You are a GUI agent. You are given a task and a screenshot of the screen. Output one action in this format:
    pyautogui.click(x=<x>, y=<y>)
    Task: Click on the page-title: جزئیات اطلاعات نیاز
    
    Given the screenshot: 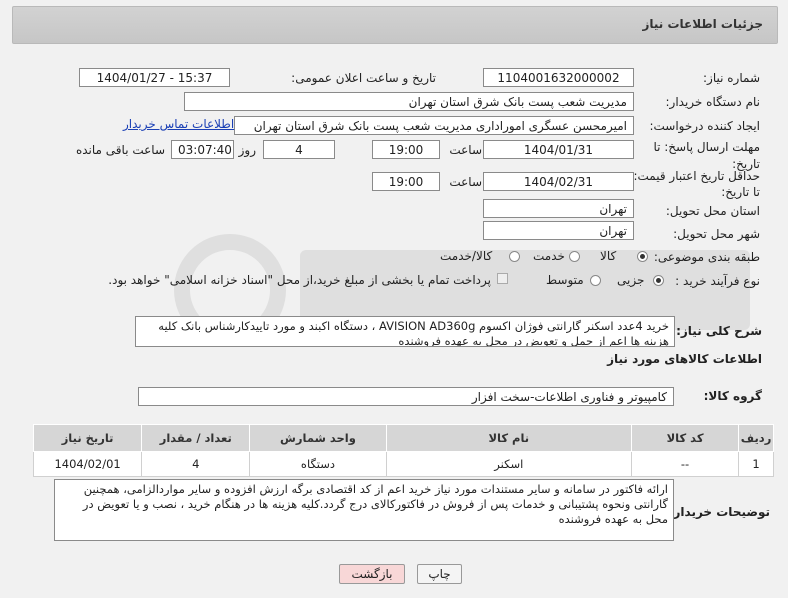 What is the action you would take?
    pyautogui.click(x=702, y=24)
    